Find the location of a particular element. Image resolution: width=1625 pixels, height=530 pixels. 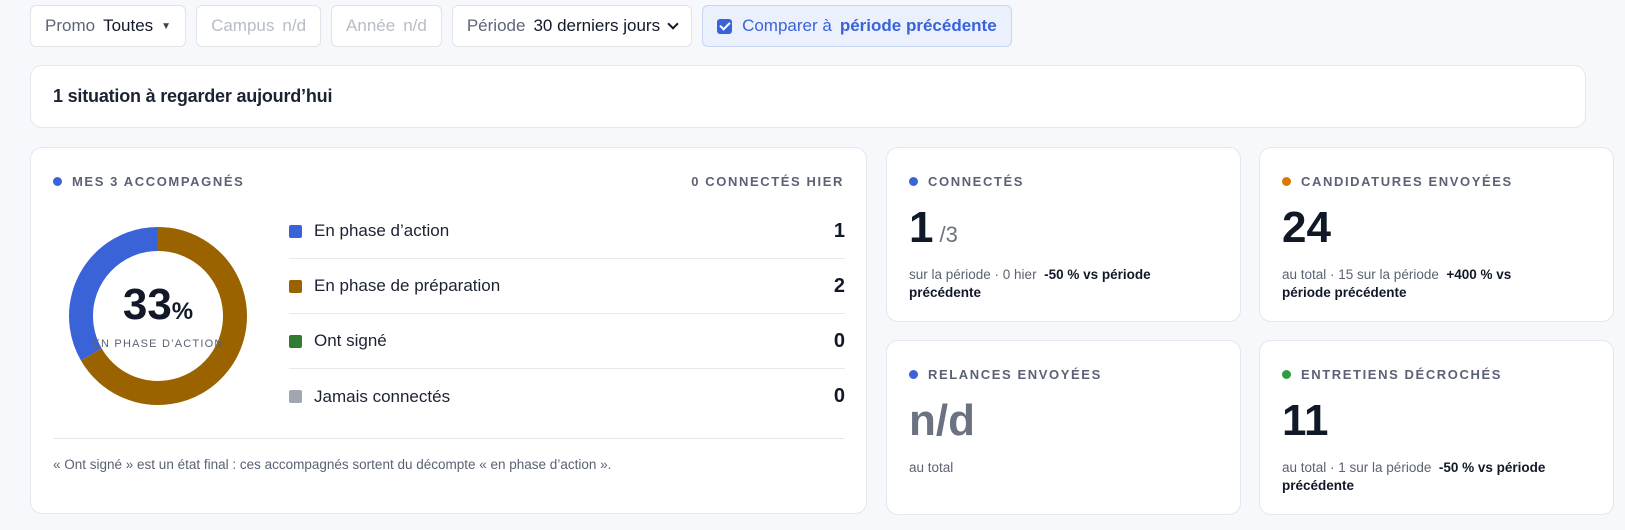

connectes-total: /3 is located at coordinates (948, 234).